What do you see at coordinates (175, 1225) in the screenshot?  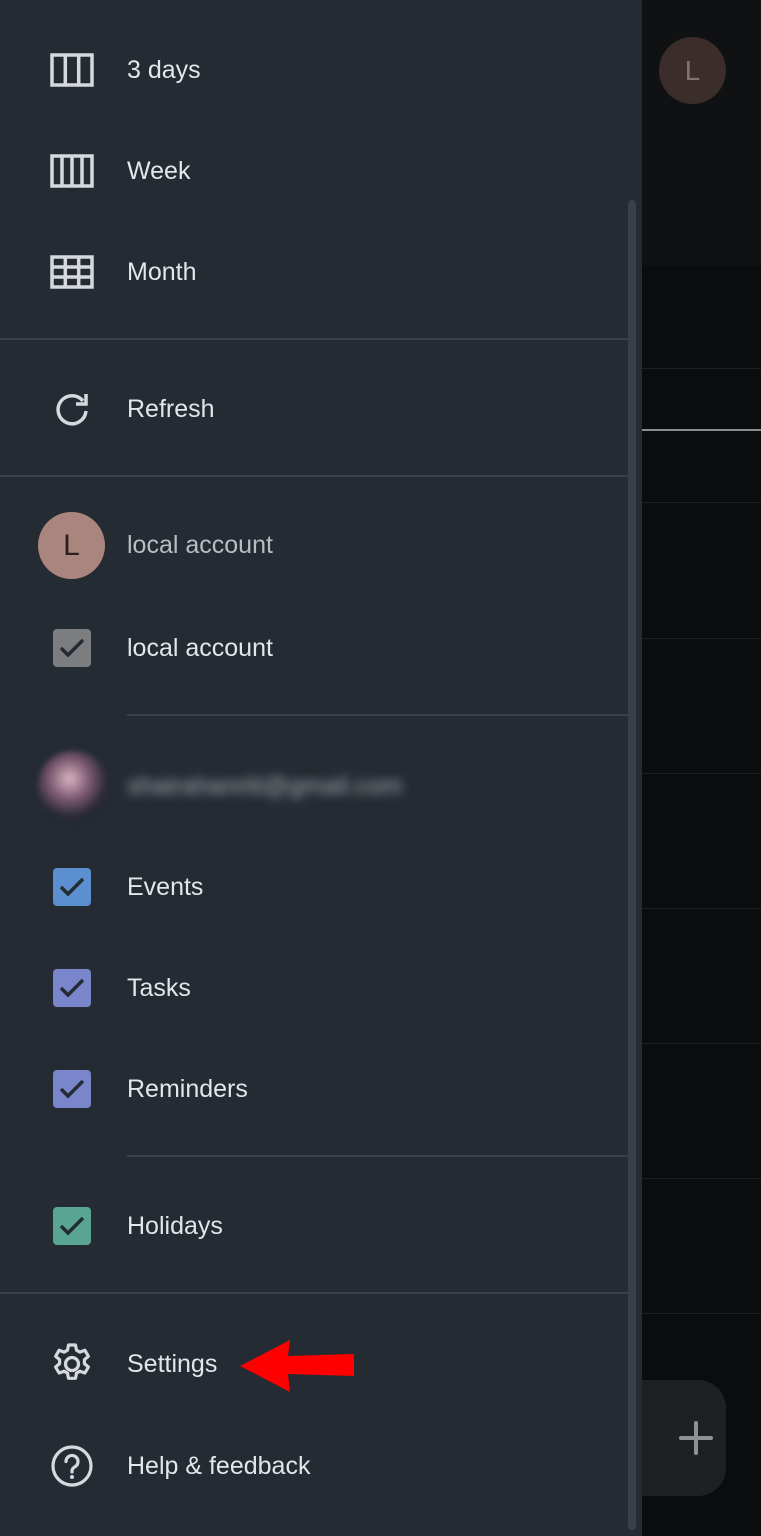 I see `calendar-label: Holidays` at bounding box center [175, 1225].